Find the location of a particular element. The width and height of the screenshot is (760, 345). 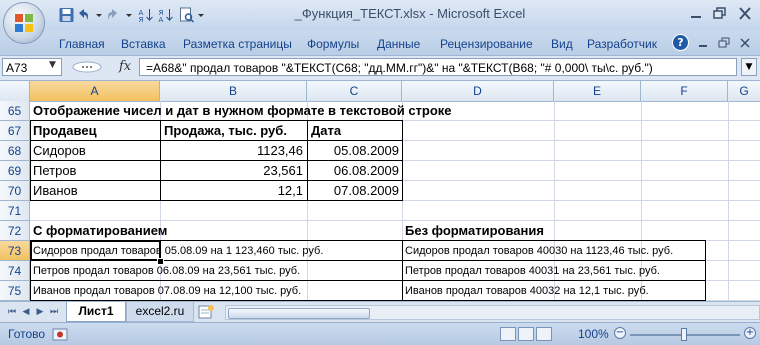

insert-sheet-icon is located at coordinates (206, 312).